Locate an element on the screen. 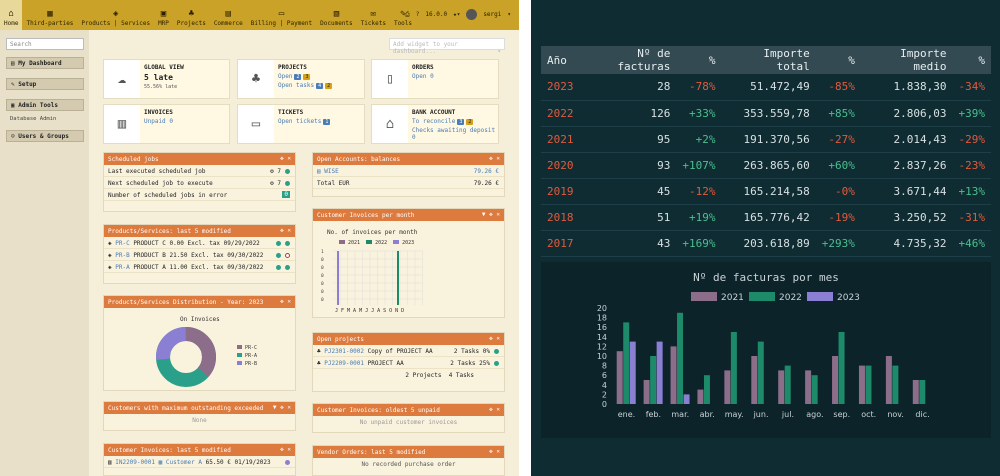 This screenshot has width=1000, height=476. nav-mrp: ▣ MRP is located at coordinates (163, 15).